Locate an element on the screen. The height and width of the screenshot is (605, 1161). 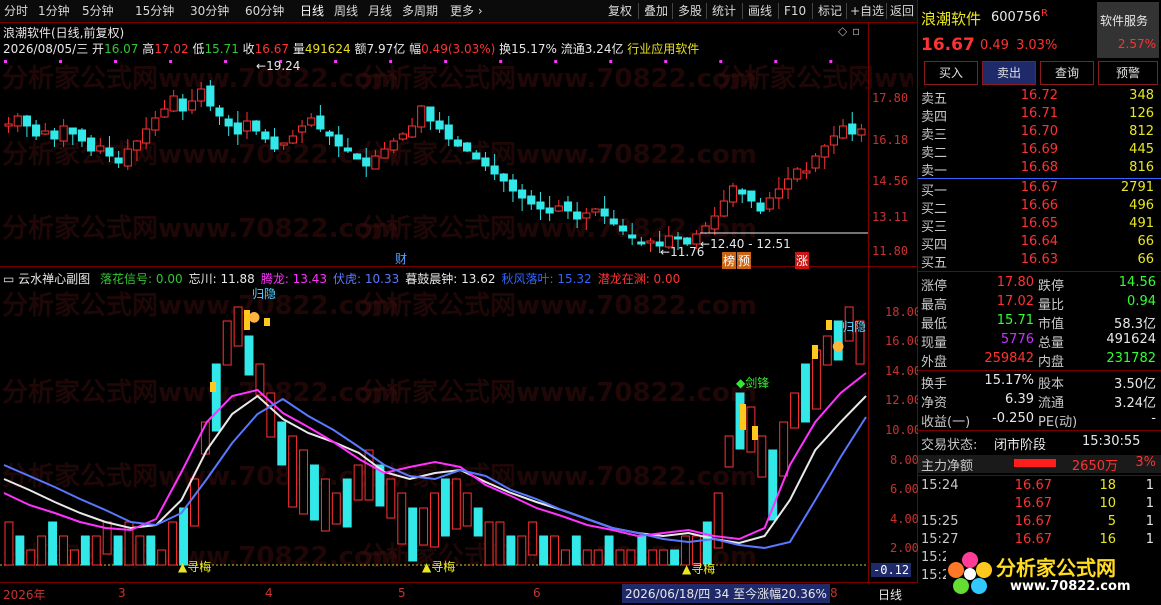
level-label: 买五 is located at coordinates (934, 263).